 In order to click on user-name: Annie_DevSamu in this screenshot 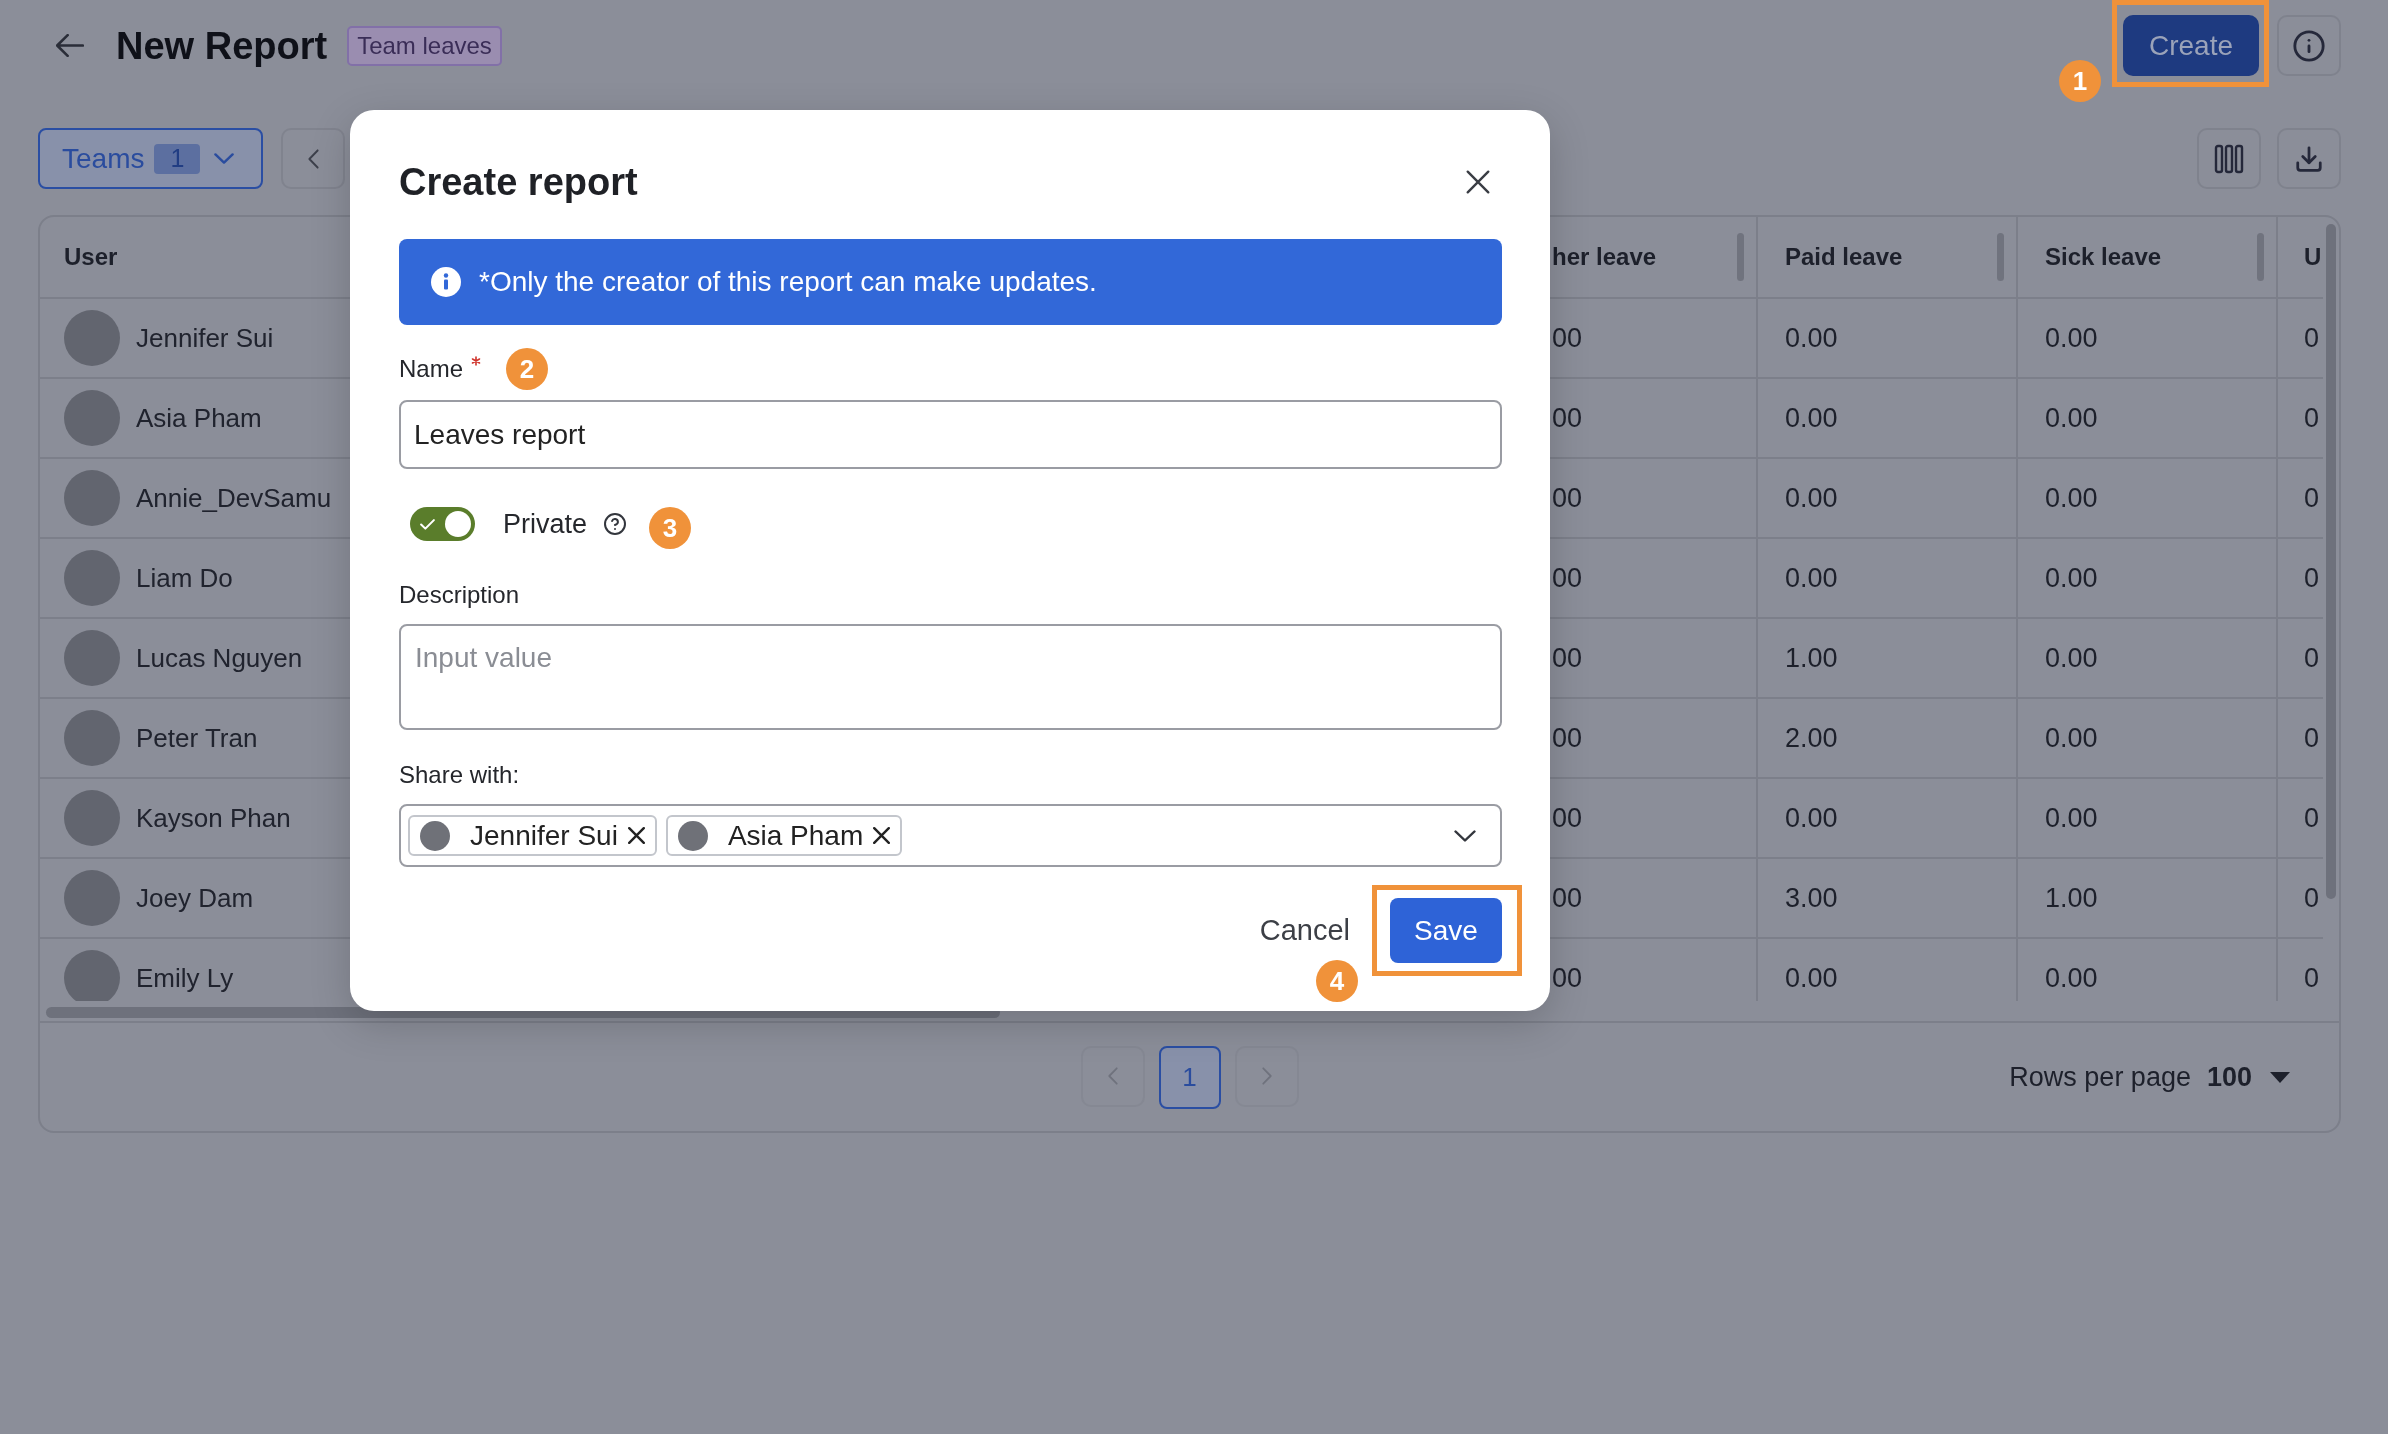, I will do `click(234, 498)`.